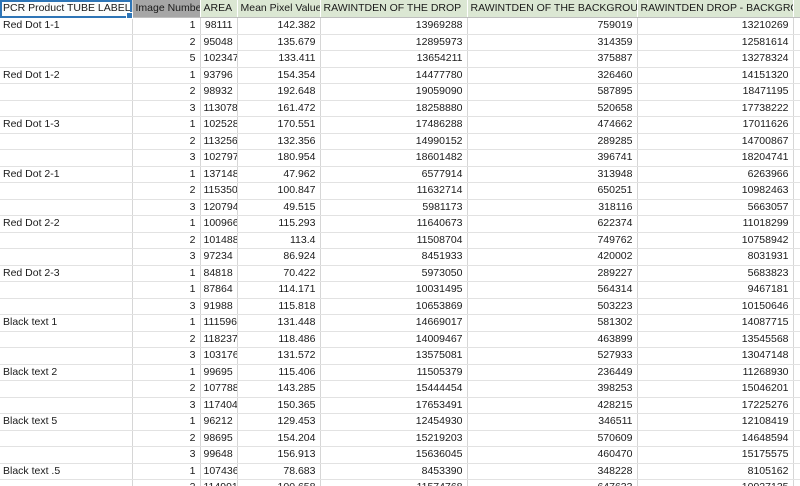 This screenshot has width=800, height=486. I want to click on rawintden-background-cell: 375887, so click(552, 59).